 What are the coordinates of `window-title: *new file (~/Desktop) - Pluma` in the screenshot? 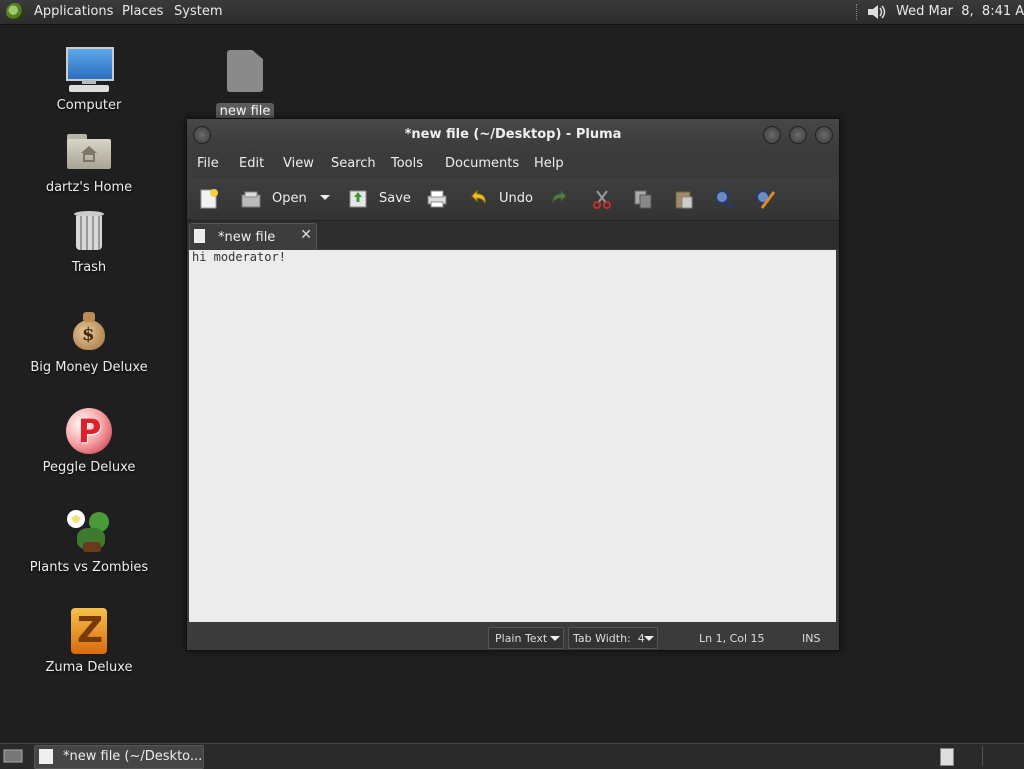 It's located at (513, 134).